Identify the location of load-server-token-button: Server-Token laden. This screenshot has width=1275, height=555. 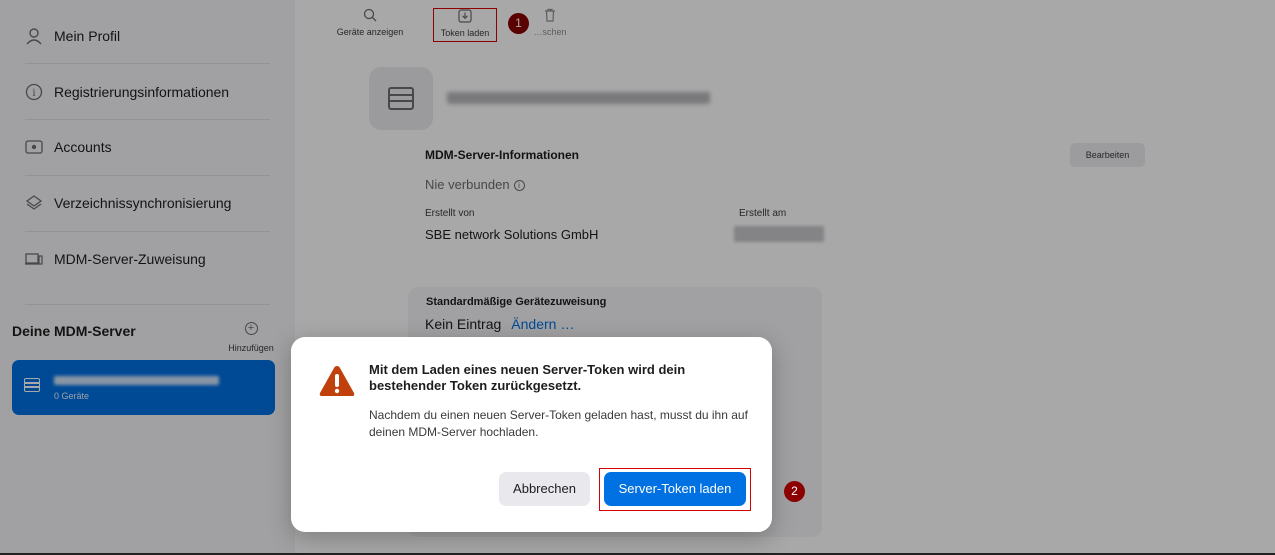
(675, 489).